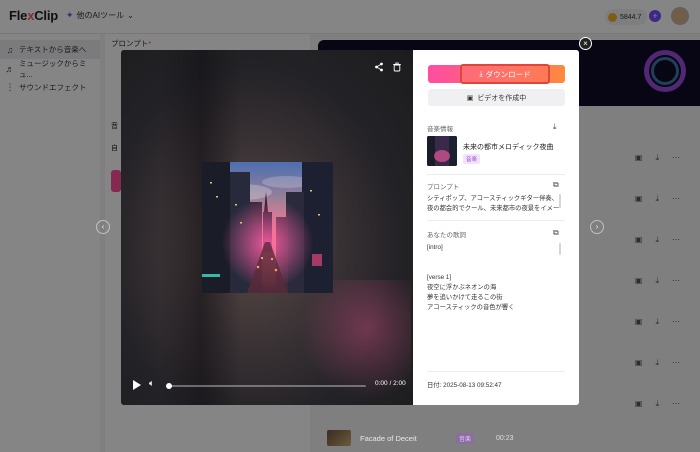 This screenshot has height=452, width=700. What do you see at coordinates (470, 98) in the screenshot?
I see `video-icon: ▣` at bounding box center [470, 98].